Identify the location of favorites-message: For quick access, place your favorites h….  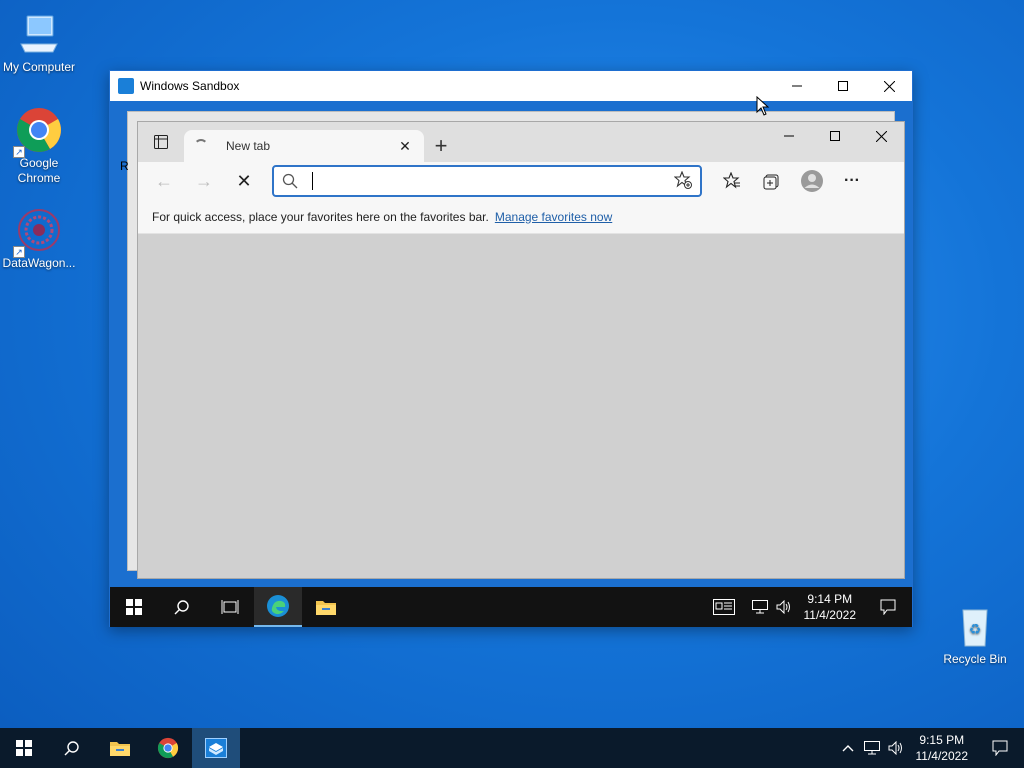
(320, 216).